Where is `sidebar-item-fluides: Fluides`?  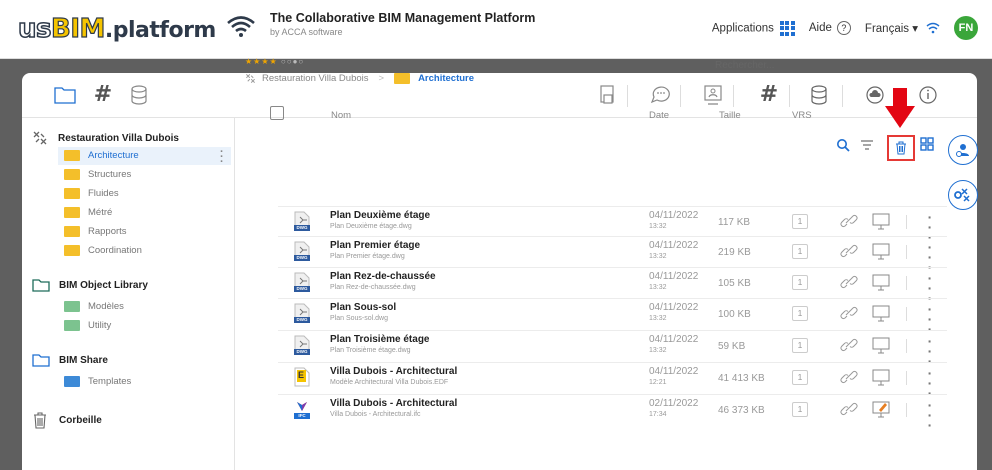
sidebar-item-fluides: Fluides is located at coordinates (91, 193).